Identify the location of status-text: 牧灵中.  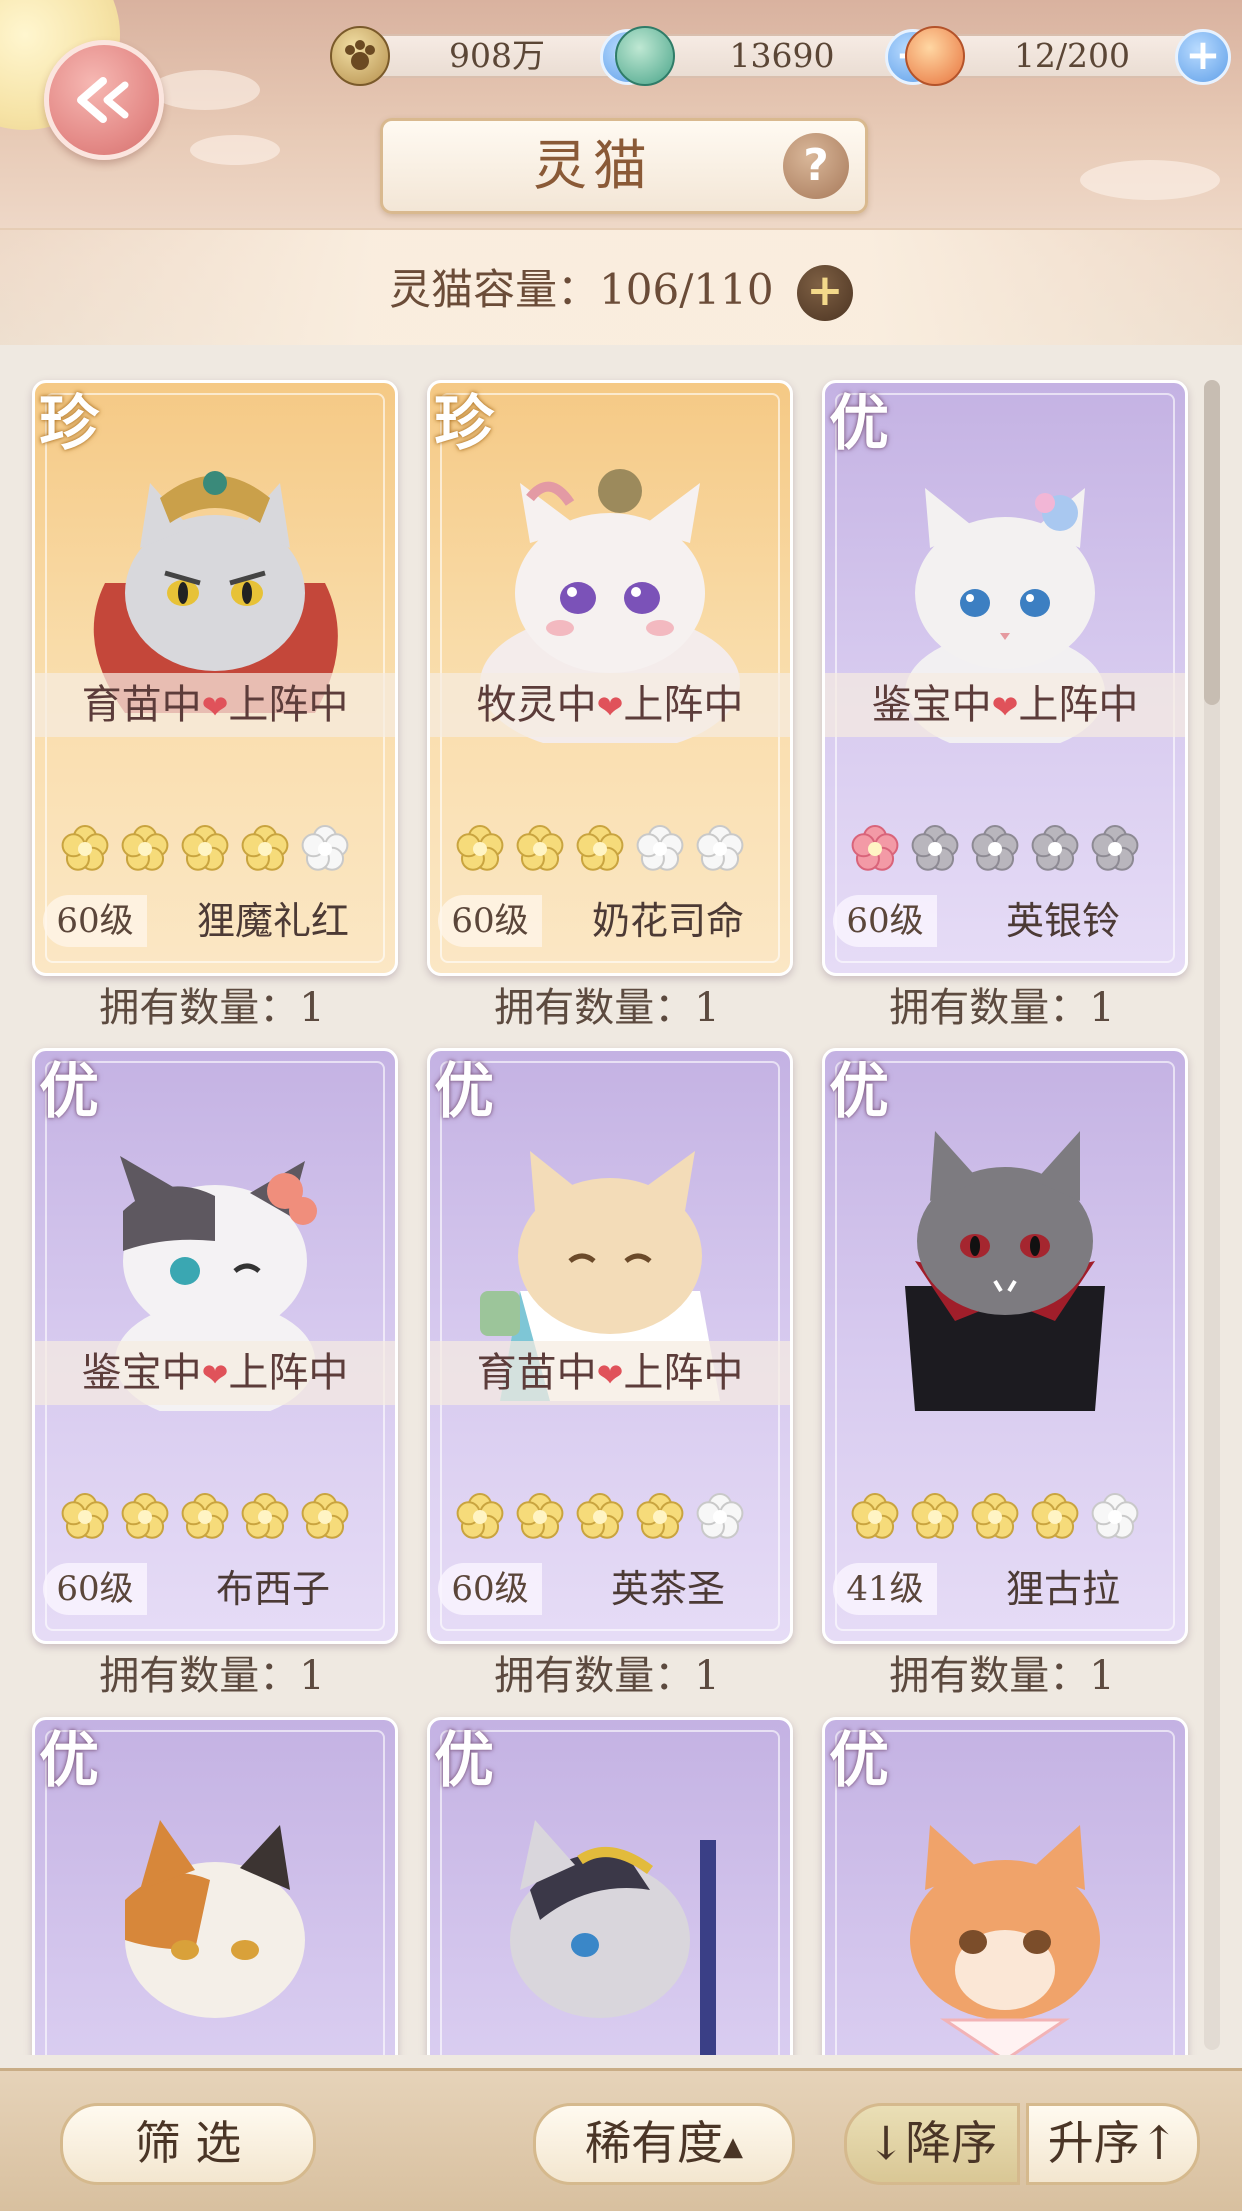
(536, 705).